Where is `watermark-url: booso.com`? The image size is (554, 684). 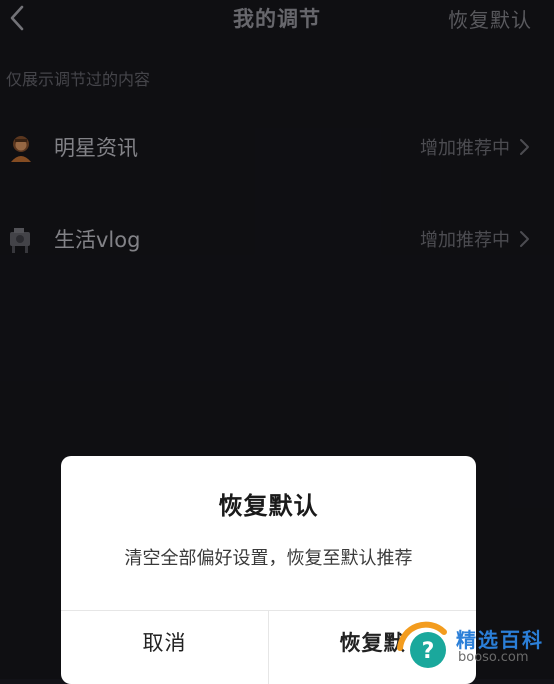 watermark-url: booso.com is located at coordinates (493, 657).